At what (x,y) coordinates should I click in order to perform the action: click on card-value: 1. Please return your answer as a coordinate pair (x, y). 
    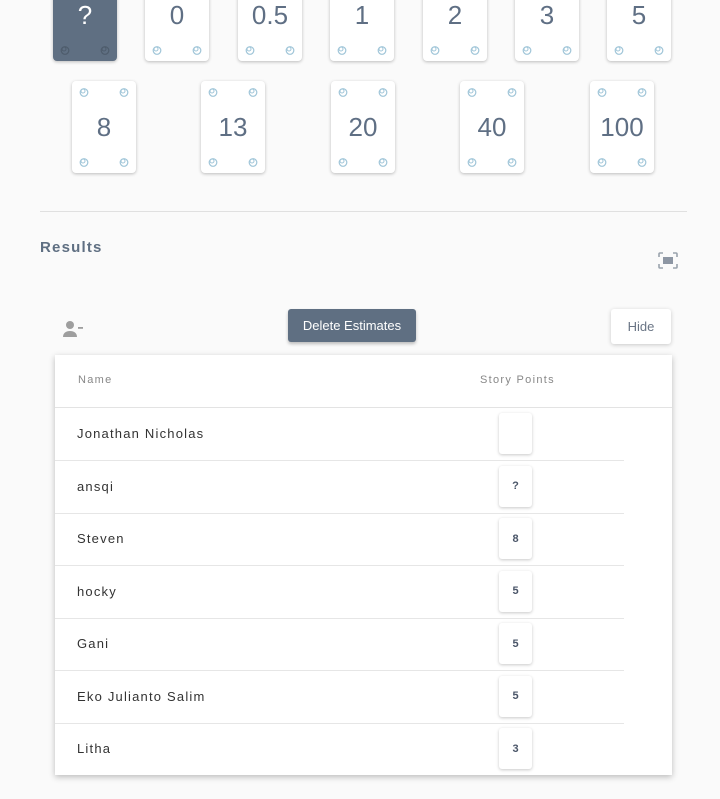
    Looking at the image, I should click on (362, 15).